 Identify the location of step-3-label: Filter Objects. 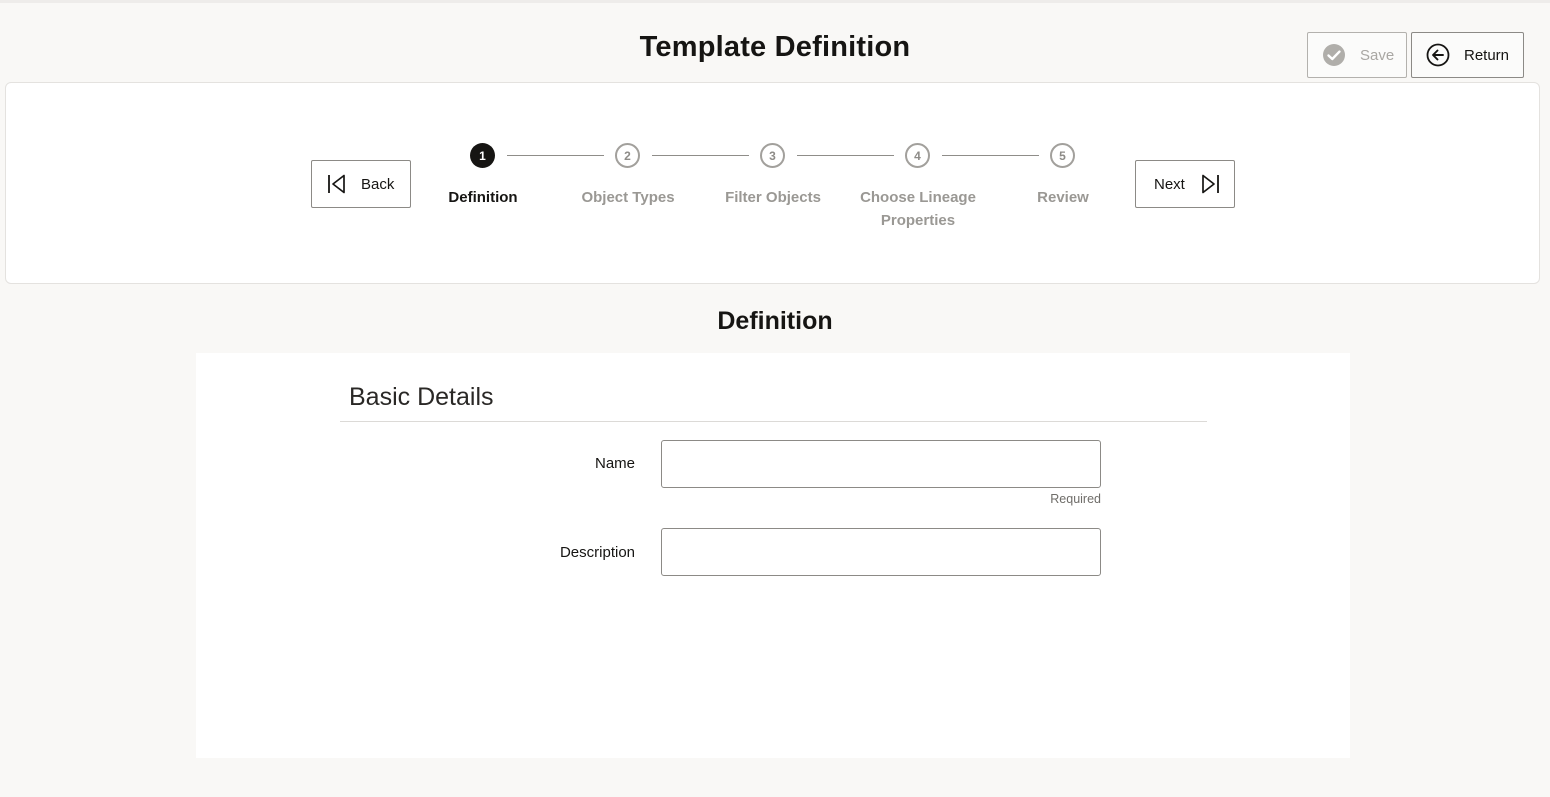
(773, 197).